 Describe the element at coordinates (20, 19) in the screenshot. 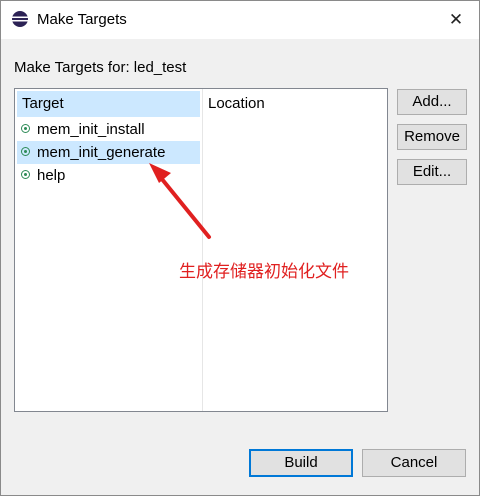

I see `eclipse-icon` at that location.